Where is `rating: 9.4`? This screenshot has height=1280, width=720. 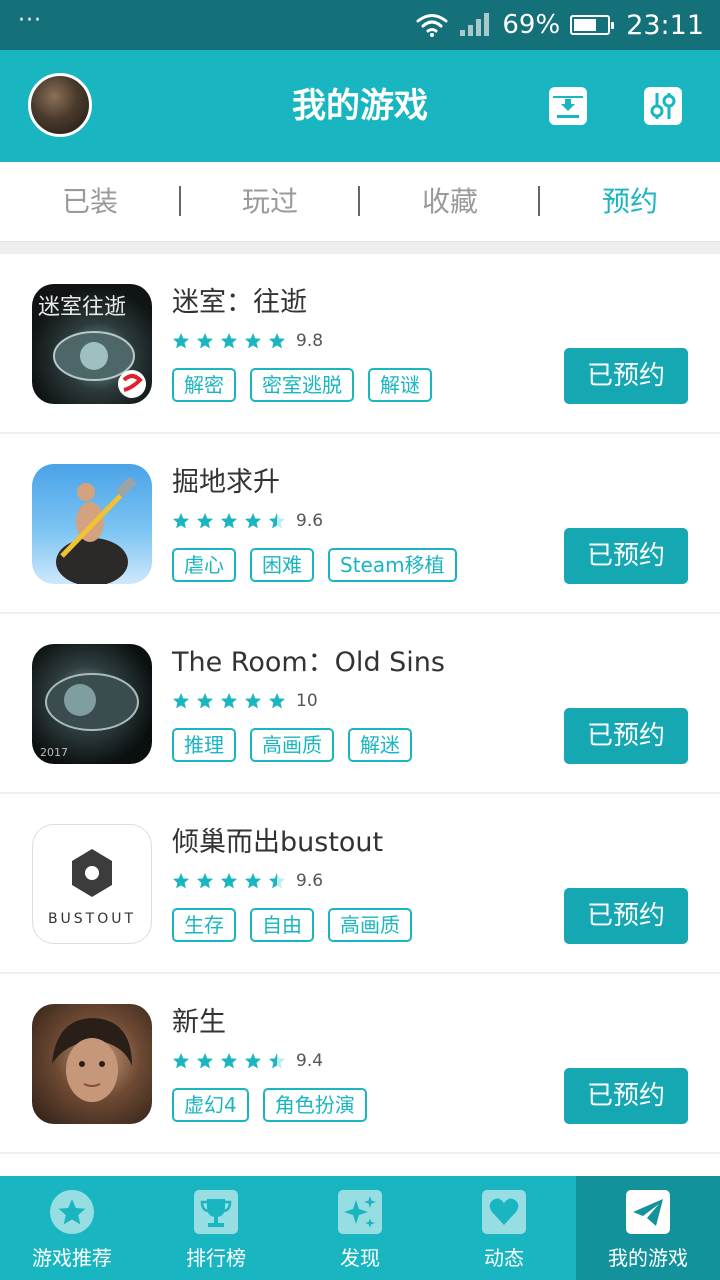 rating: 9.4 is located at coordinates (247, 1061).